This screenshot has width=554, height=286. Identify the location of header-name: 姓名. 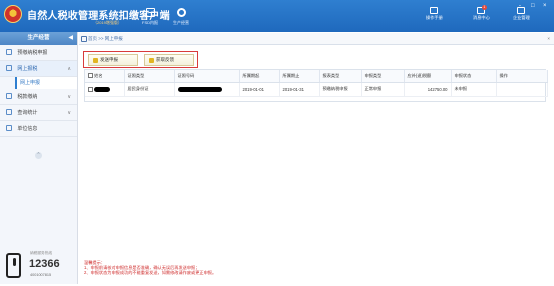
(105, 76).